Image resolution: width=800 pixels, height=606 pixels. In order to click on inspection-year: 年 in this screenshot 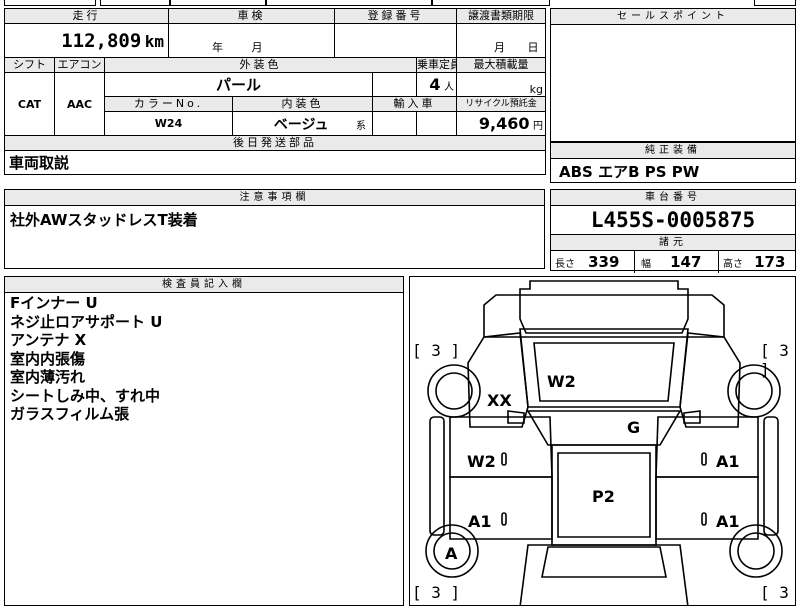, I will do `click(218, 47)`.